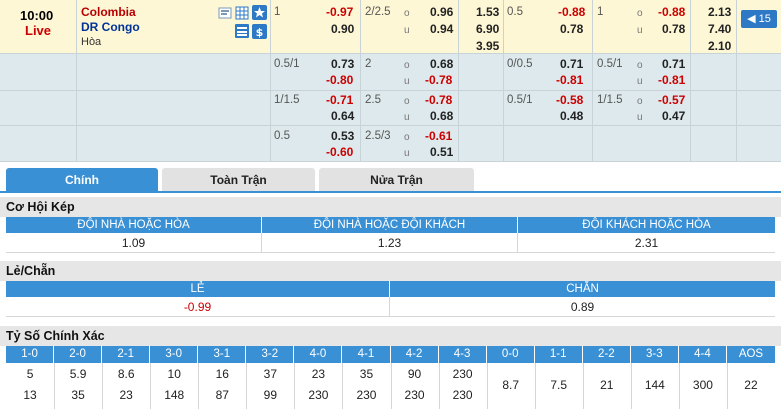  I want to click on ft-ou-under-odds: 0.94, so click(441, 29).